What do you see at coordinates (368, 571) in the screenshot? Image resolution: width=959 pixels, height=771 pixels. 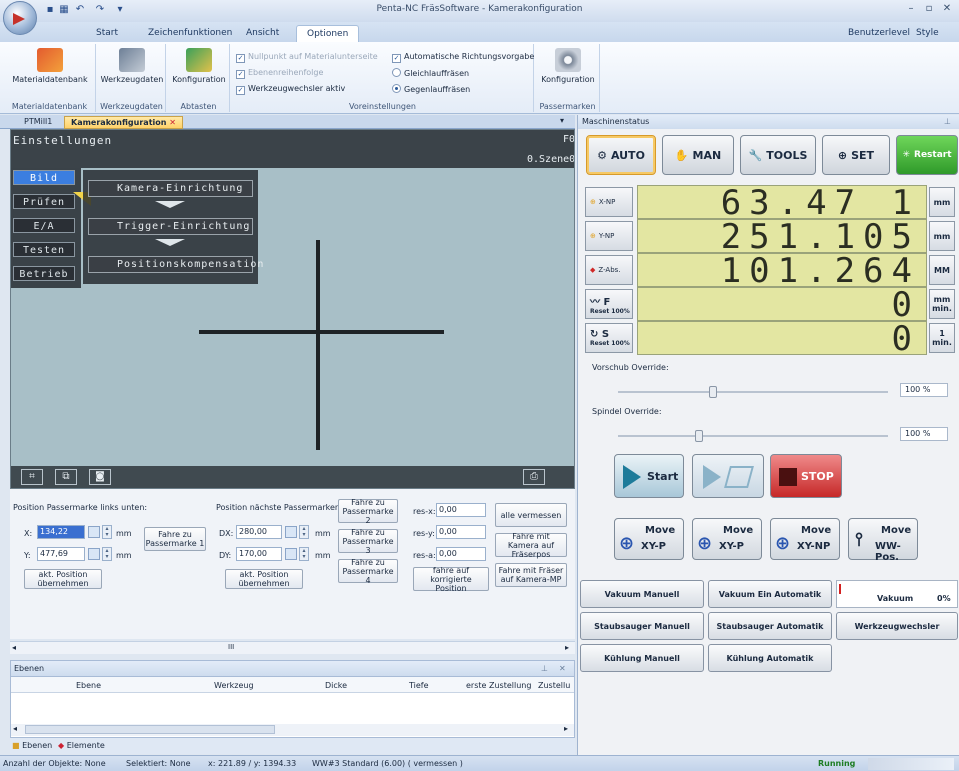 I see `fahre-passermarke-4-button: Fahre zu Passermarke 4` at bounding box center [368, 571].